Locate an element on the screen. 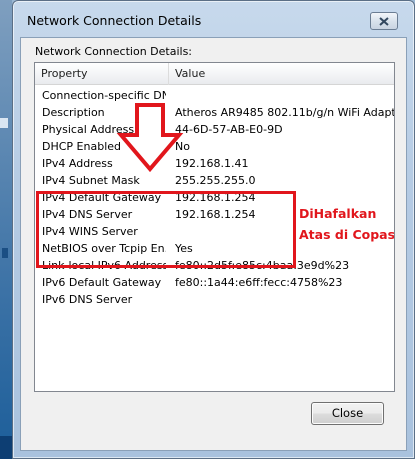 The width and height of the screenshot is (415, 459). row-value: No is located at coordinates (182, 146).